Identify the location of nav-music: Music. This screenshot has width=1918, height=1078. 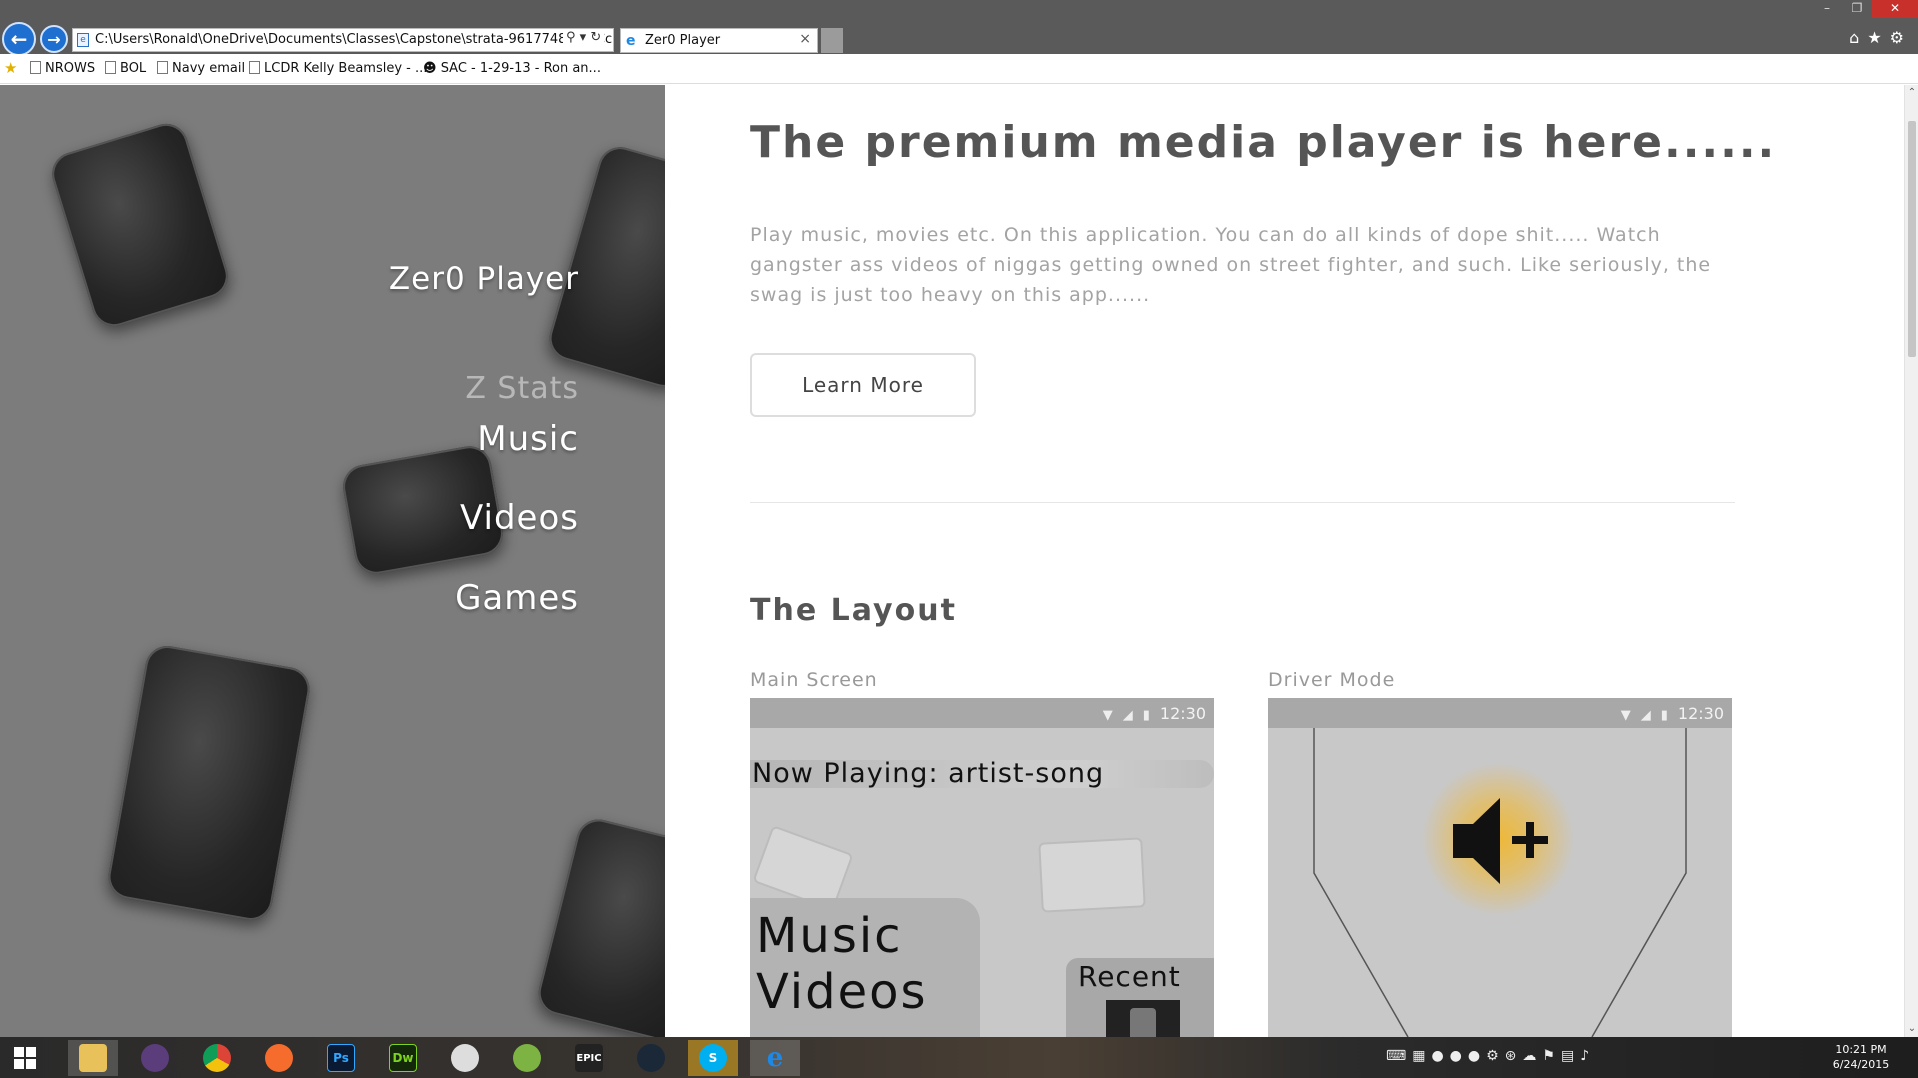
(528, 439).